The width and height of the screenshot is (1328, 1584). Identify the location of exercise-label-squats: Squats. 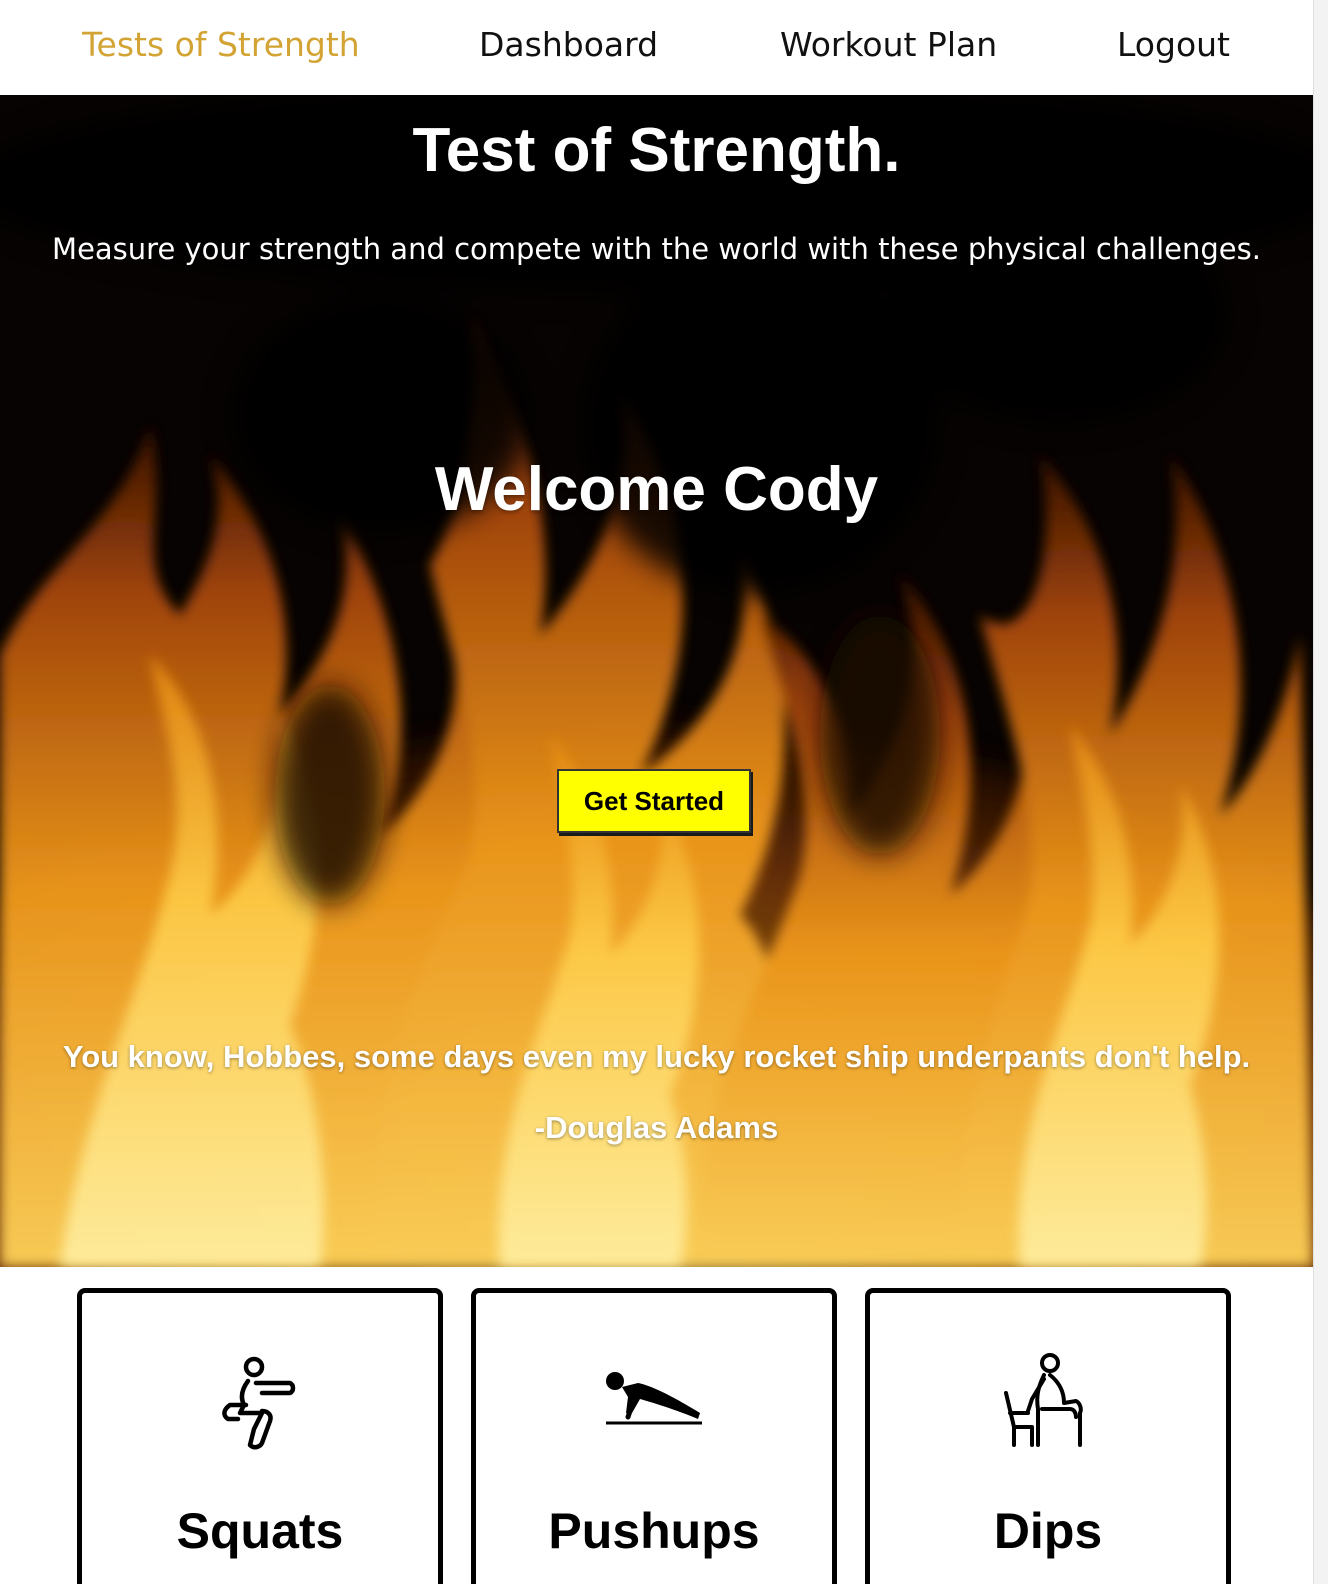
(260, 1531).